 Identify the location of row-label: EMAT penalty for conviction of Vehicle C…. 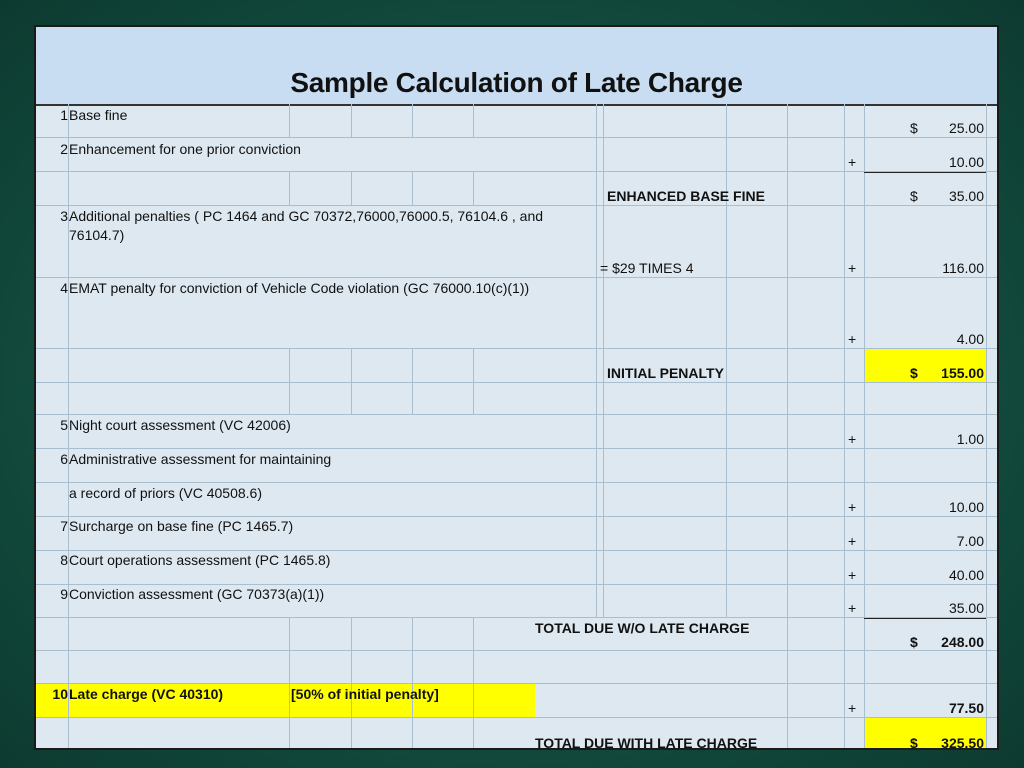
(299, 288).